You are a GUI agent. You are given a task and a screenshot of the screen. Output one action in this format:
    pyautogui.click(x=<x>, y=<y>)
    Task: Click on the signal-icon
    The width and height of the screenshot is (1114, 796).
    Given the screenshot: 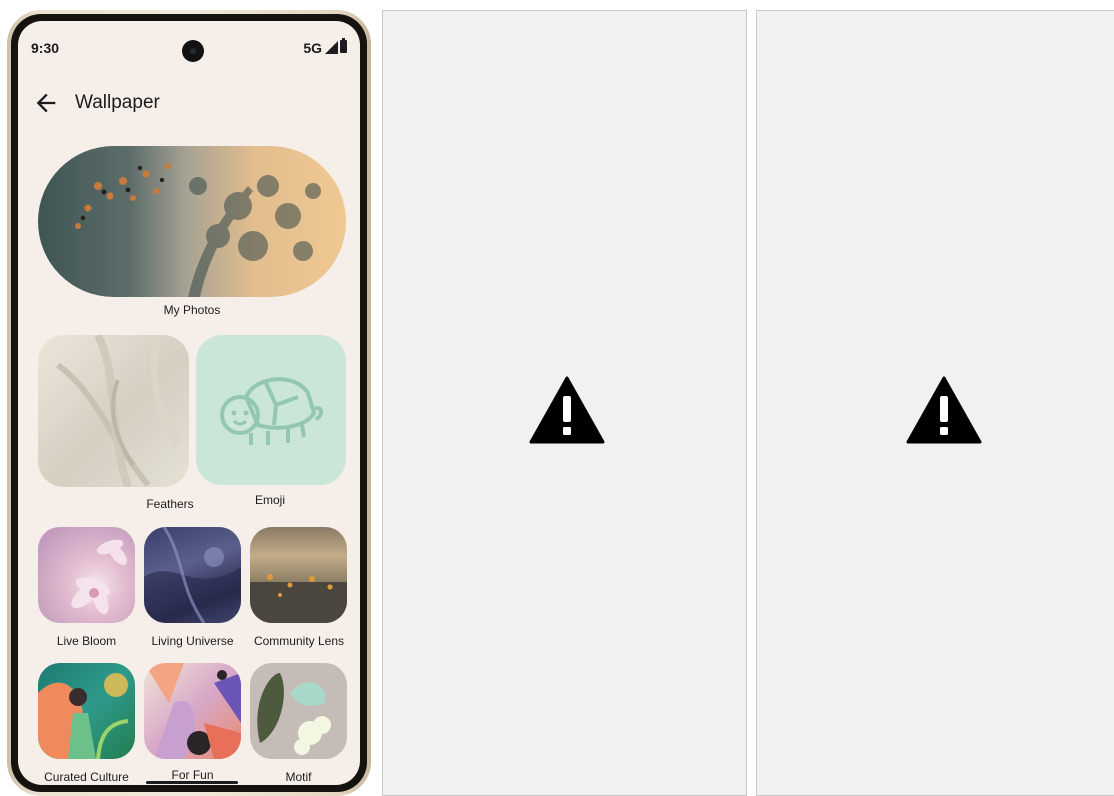 What is the action you would take?
    pyautogui.click(x=331, y=47)
    